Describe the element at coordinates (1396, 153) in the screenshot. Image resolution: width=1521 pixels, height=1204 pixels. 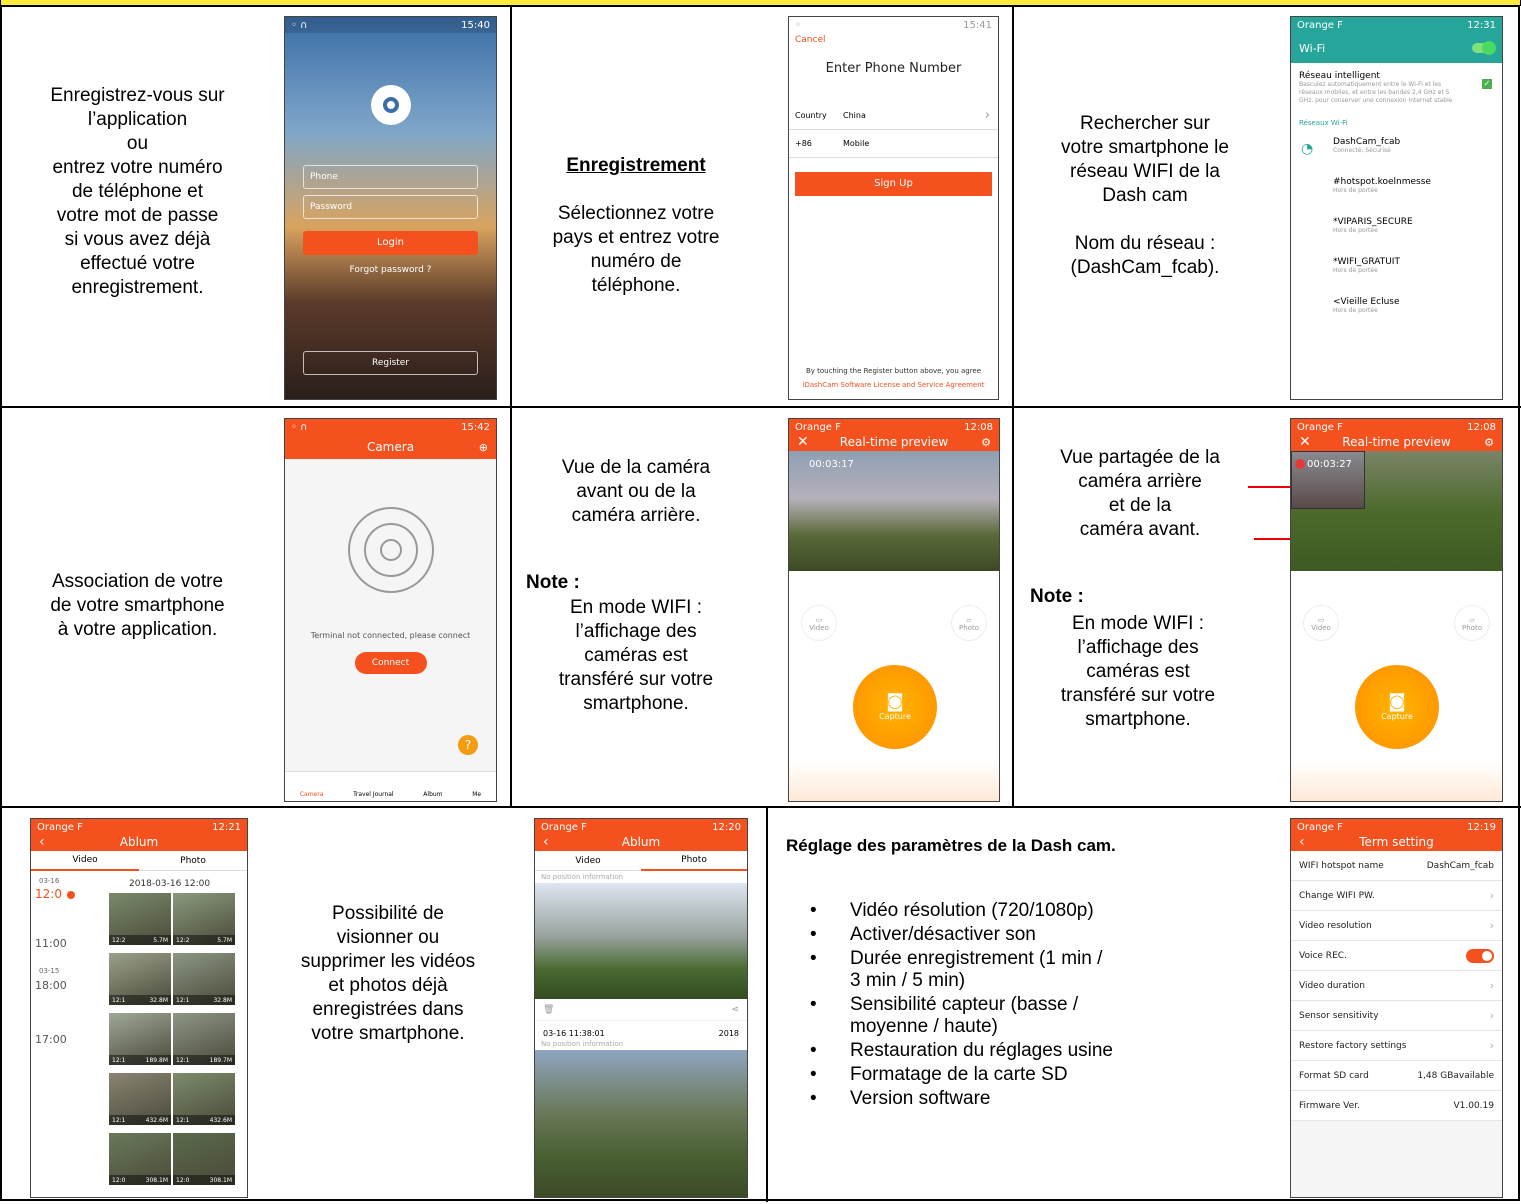
I see `network-item: ◔ DashCam_fcab Connecté, Sécurisé` at that location.